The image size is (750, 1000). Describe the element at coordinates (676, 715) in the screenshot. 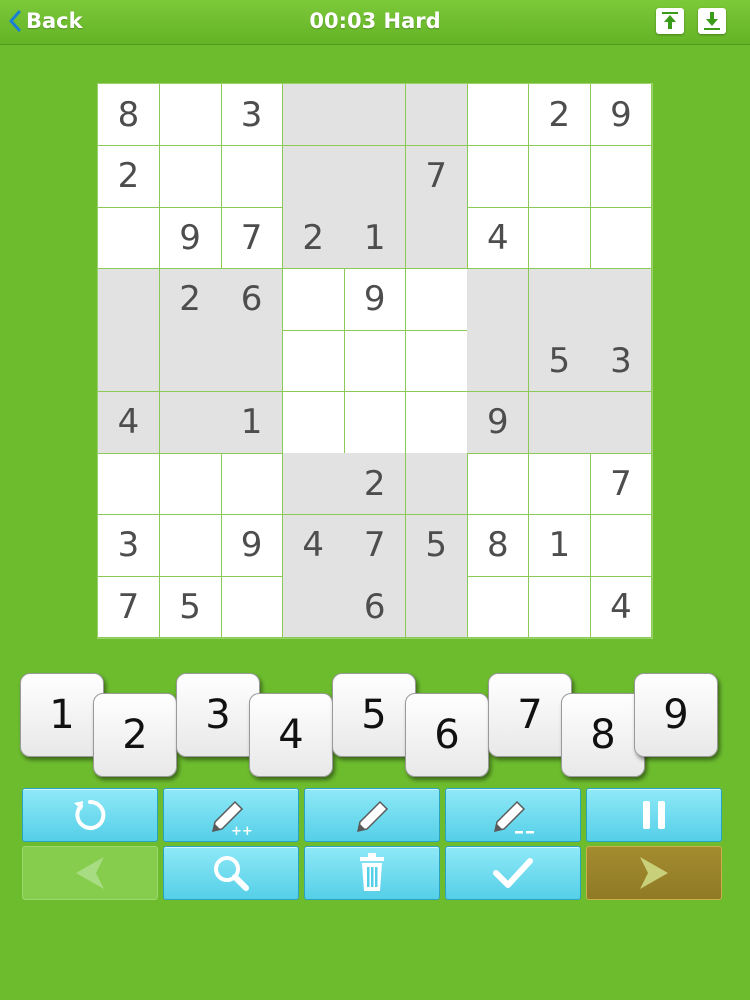

I see `number-key-9: 9` at that location.